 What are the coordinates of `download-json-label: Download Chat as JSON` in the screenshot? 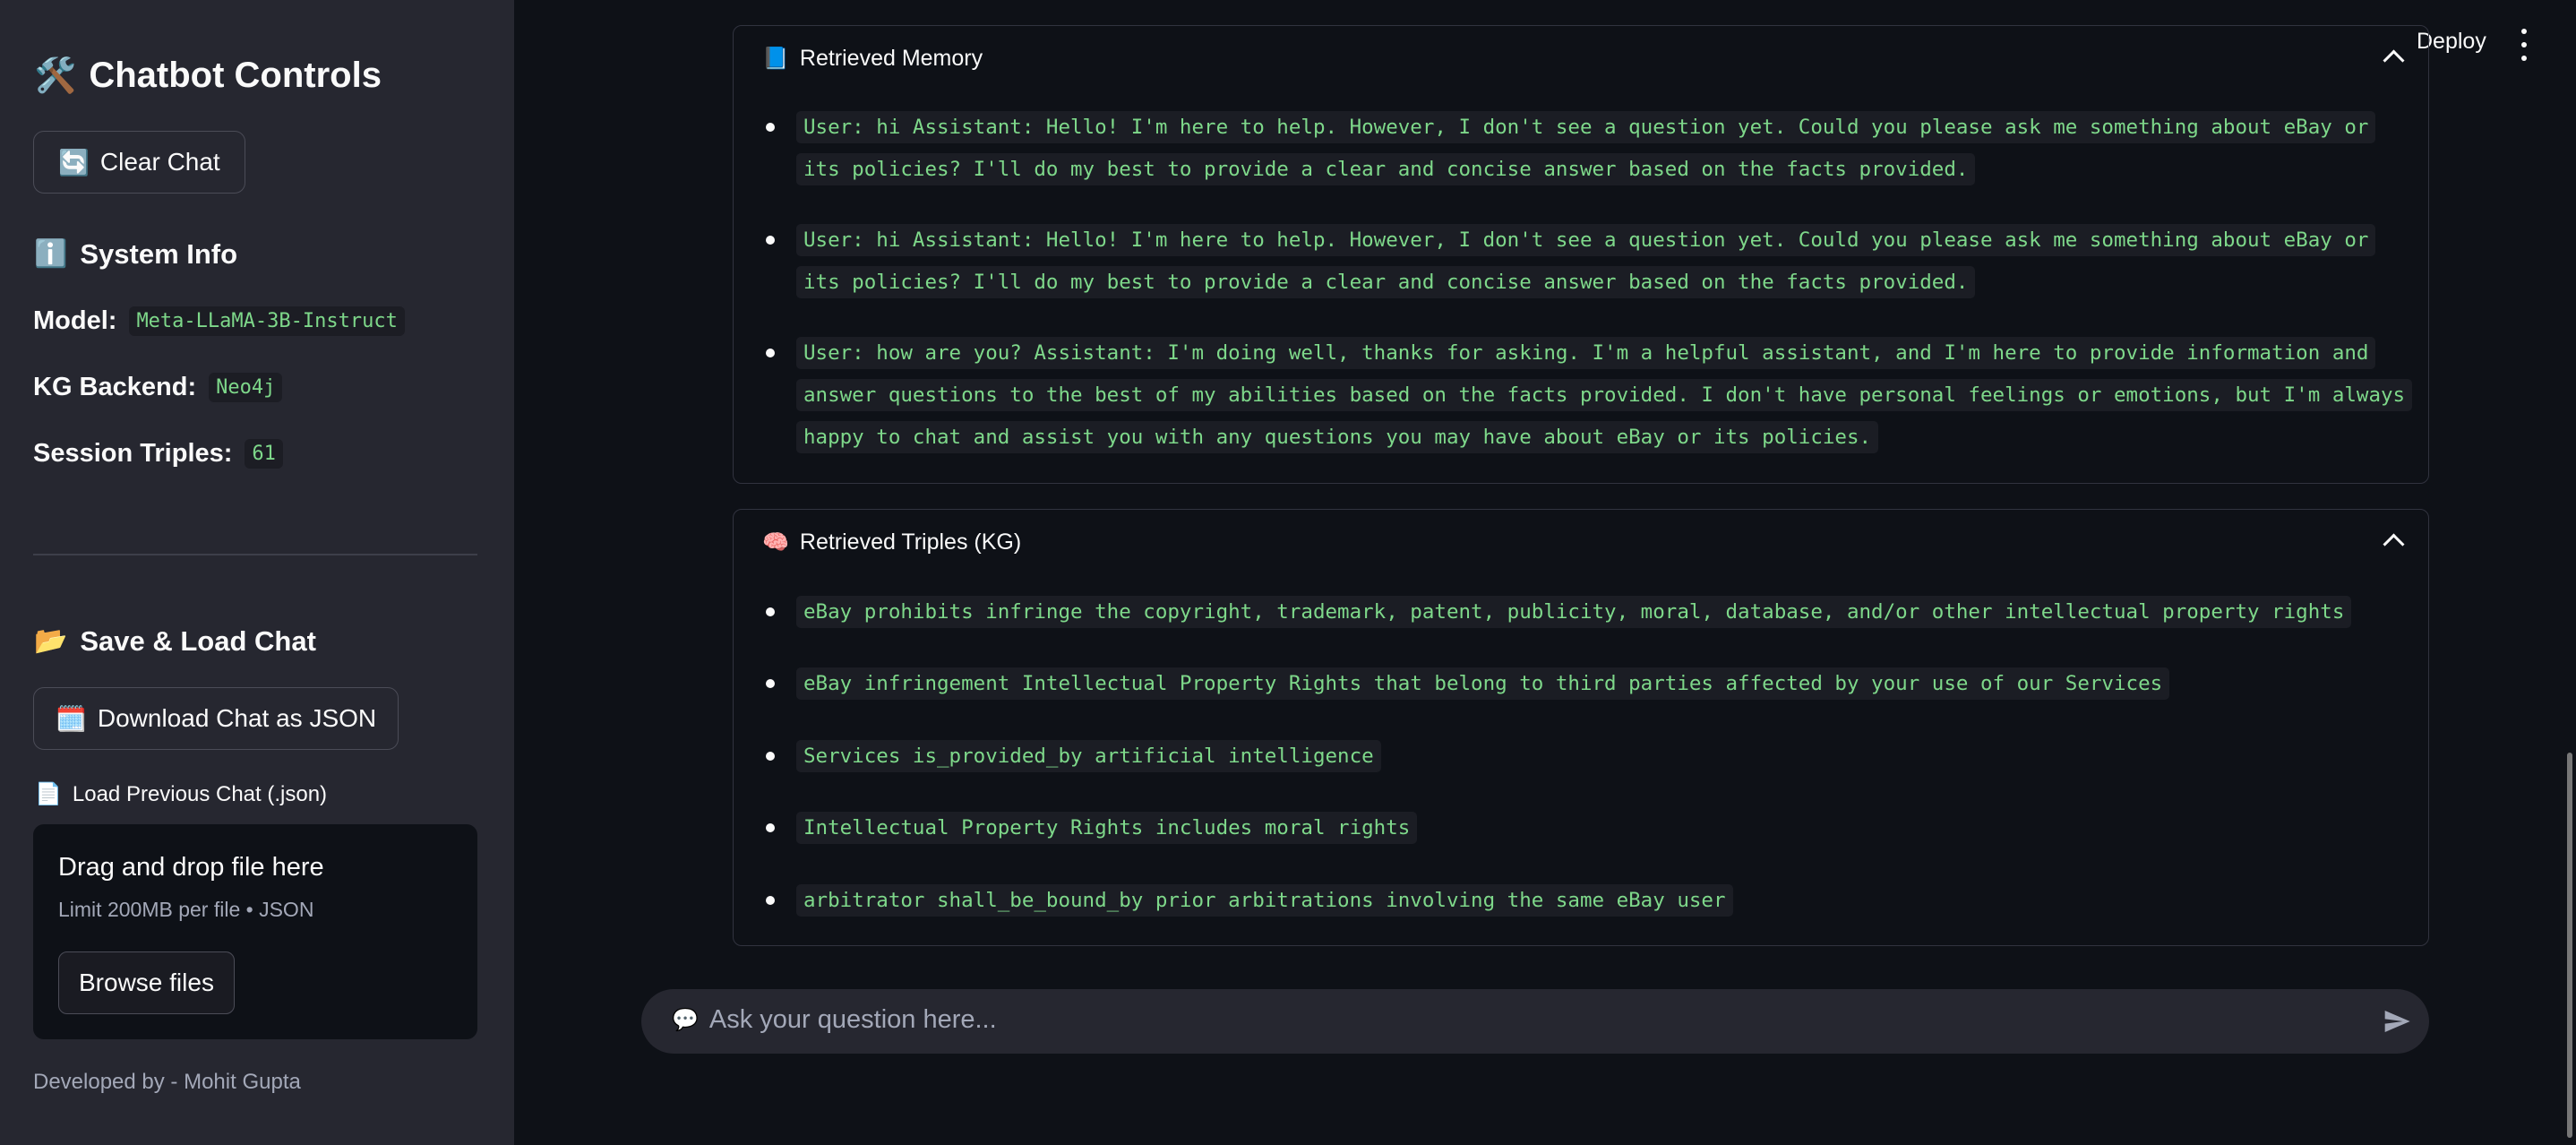 It's located at (237, 718).